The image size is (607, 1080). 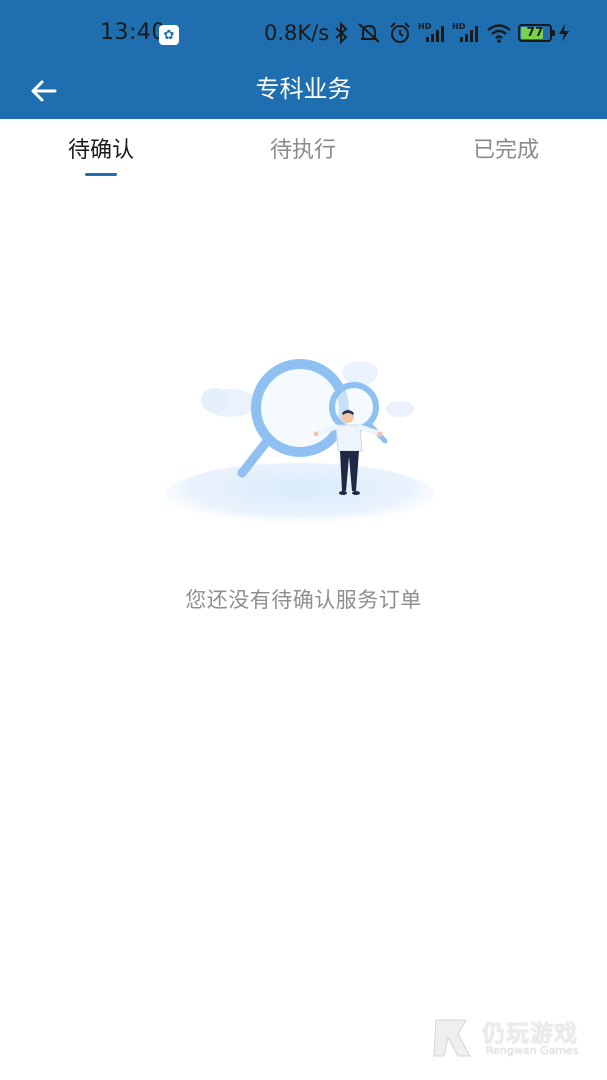 I want to click on app-bar: 专科业务, so click(x=303, y=92).